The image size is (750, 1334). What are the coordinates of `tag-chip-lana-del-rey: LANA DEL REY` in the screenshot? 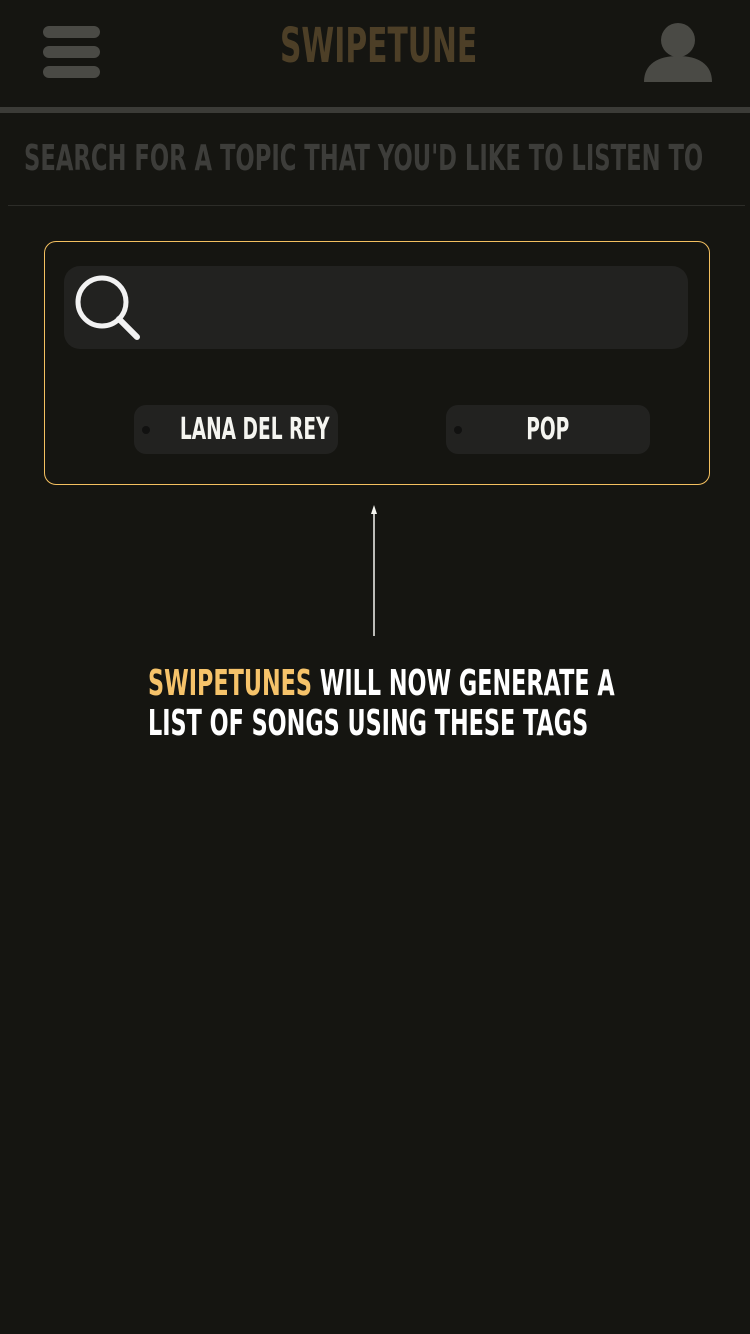 It's located at (236, 429).